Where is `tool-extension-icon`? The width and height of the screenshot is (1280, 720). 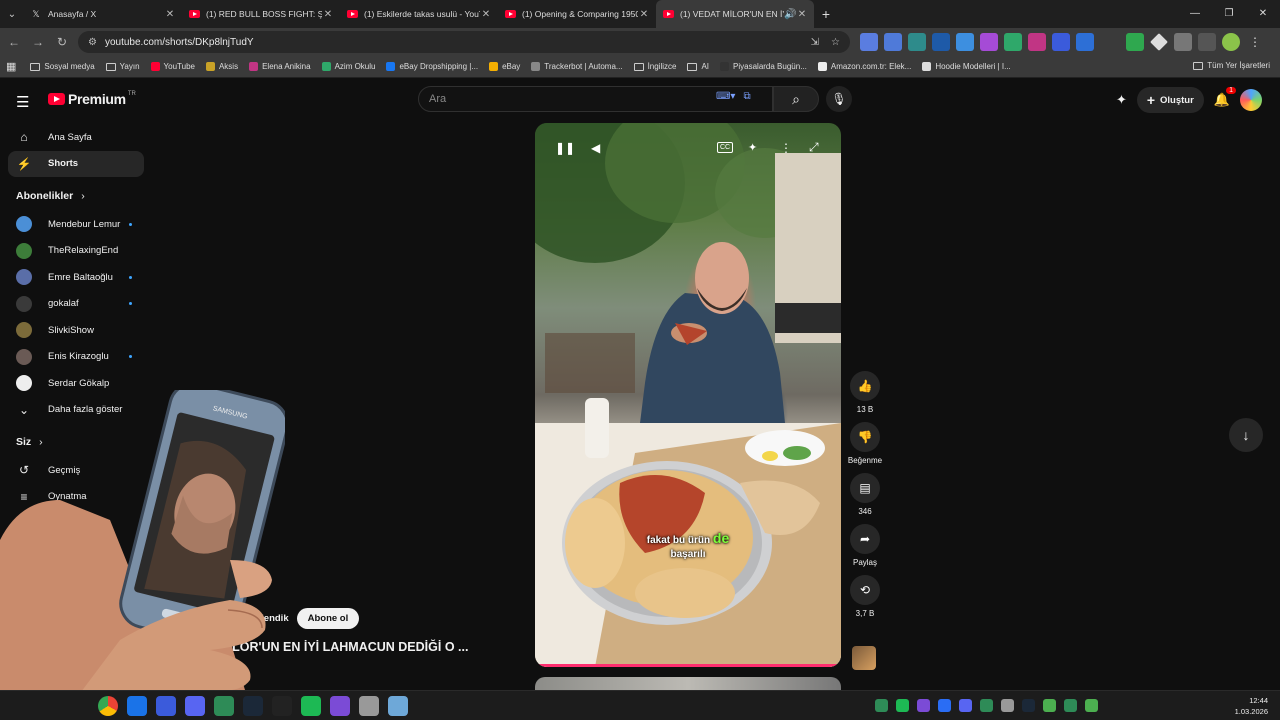 tool-extension-icon is located at coordinates (917, 42).